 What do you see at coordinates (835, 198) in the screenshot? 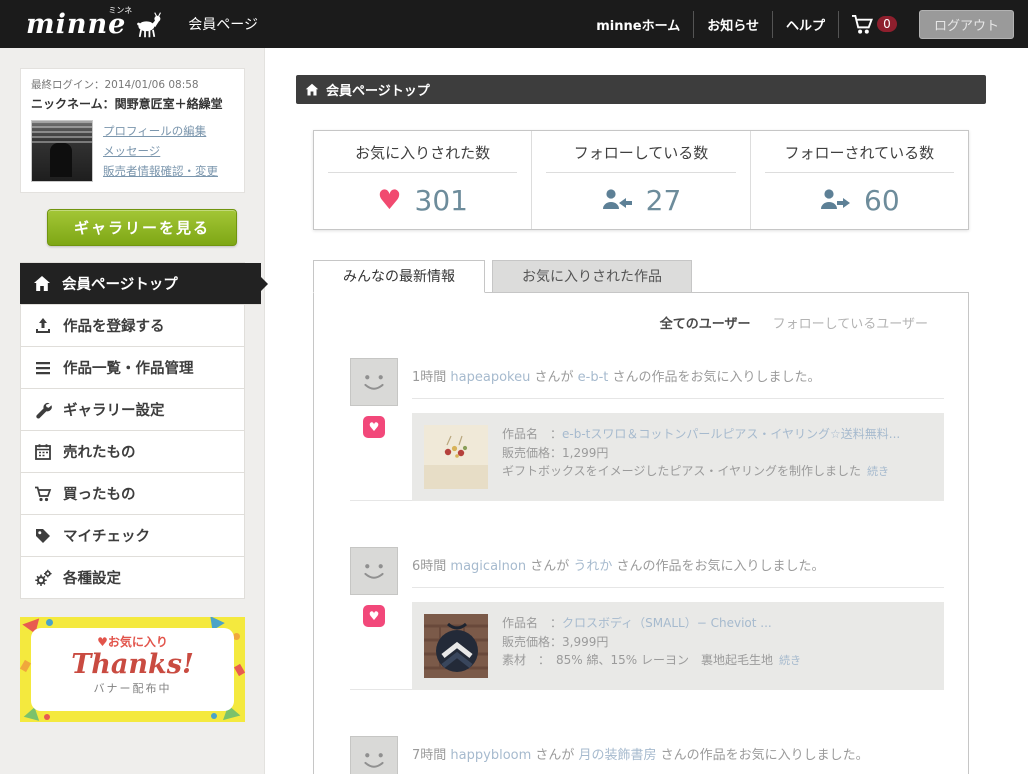
I see `followers-icon` at bounding box center [835, 198].